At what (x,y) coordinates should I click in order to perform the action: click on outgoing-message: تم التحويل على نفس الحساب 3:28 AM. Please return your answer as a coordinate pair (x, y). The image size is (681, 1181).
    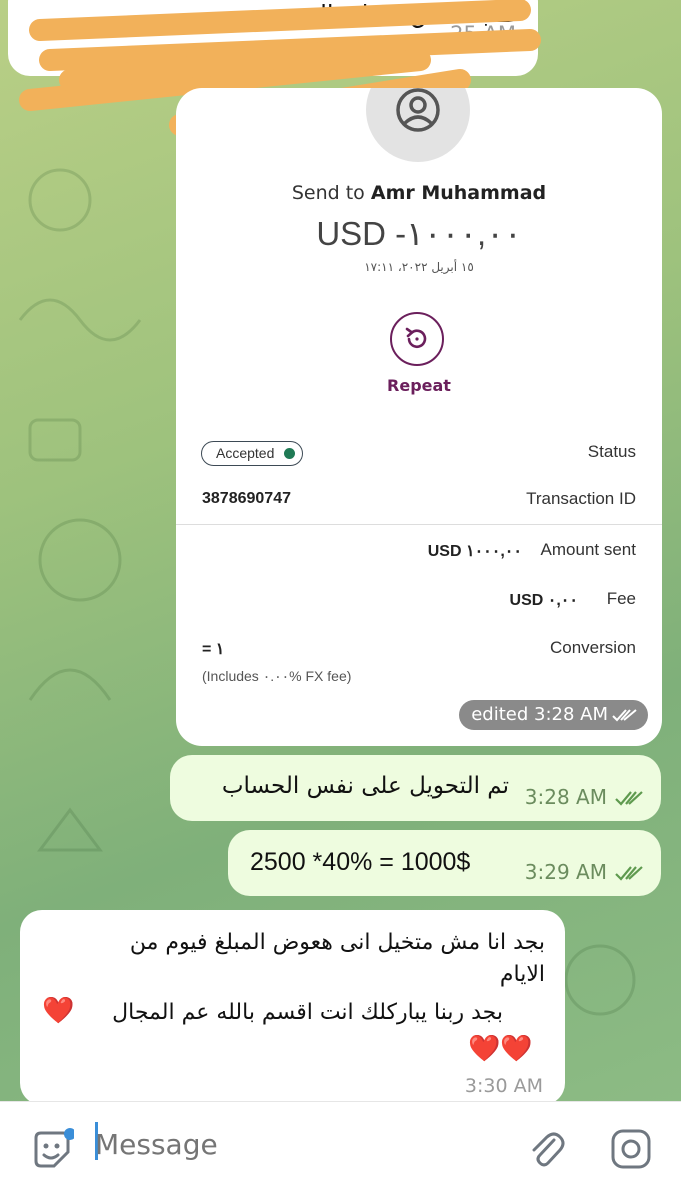
    Looking at the image, I should click on (415, 788).